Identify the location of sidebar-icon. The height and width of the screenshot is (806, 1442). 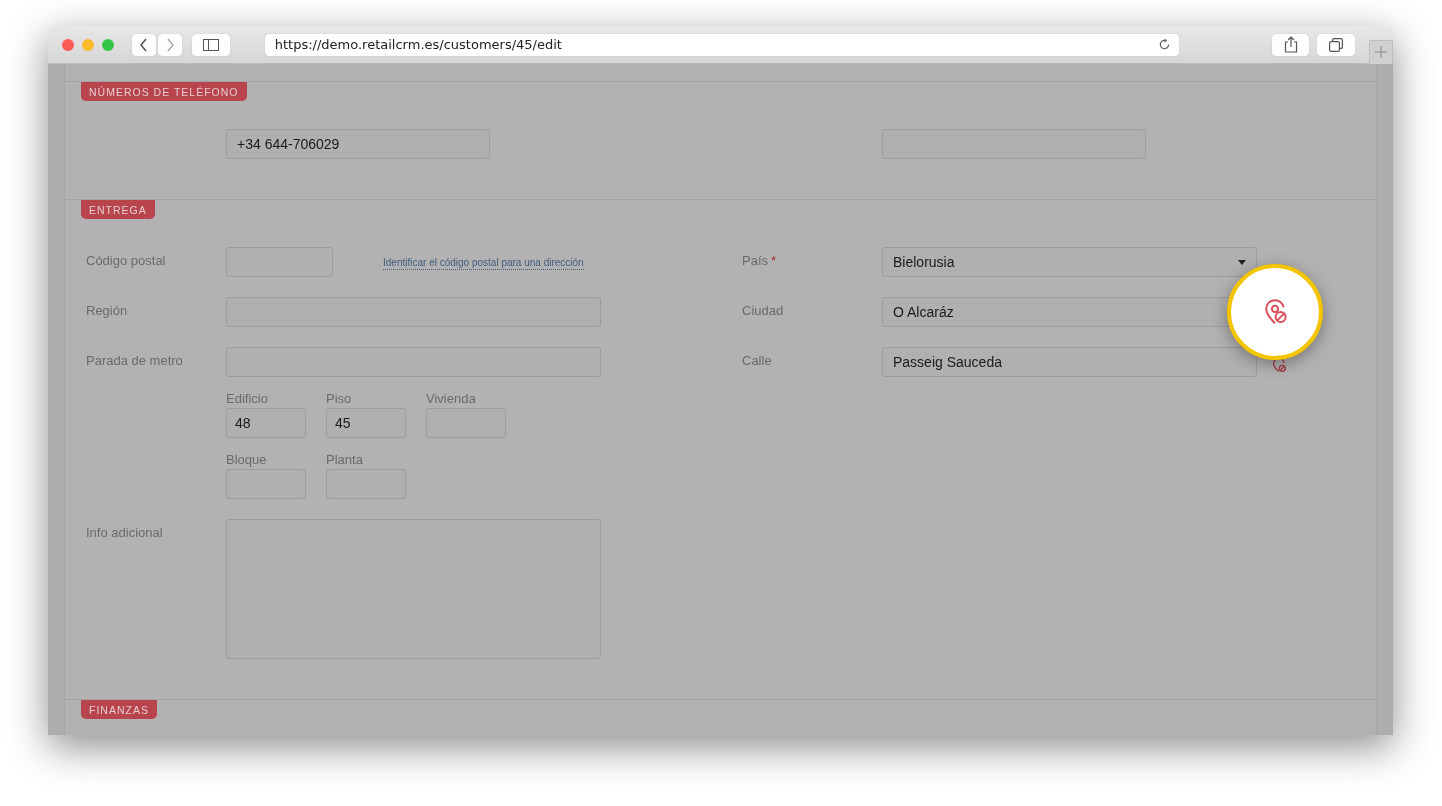
(210, 44).